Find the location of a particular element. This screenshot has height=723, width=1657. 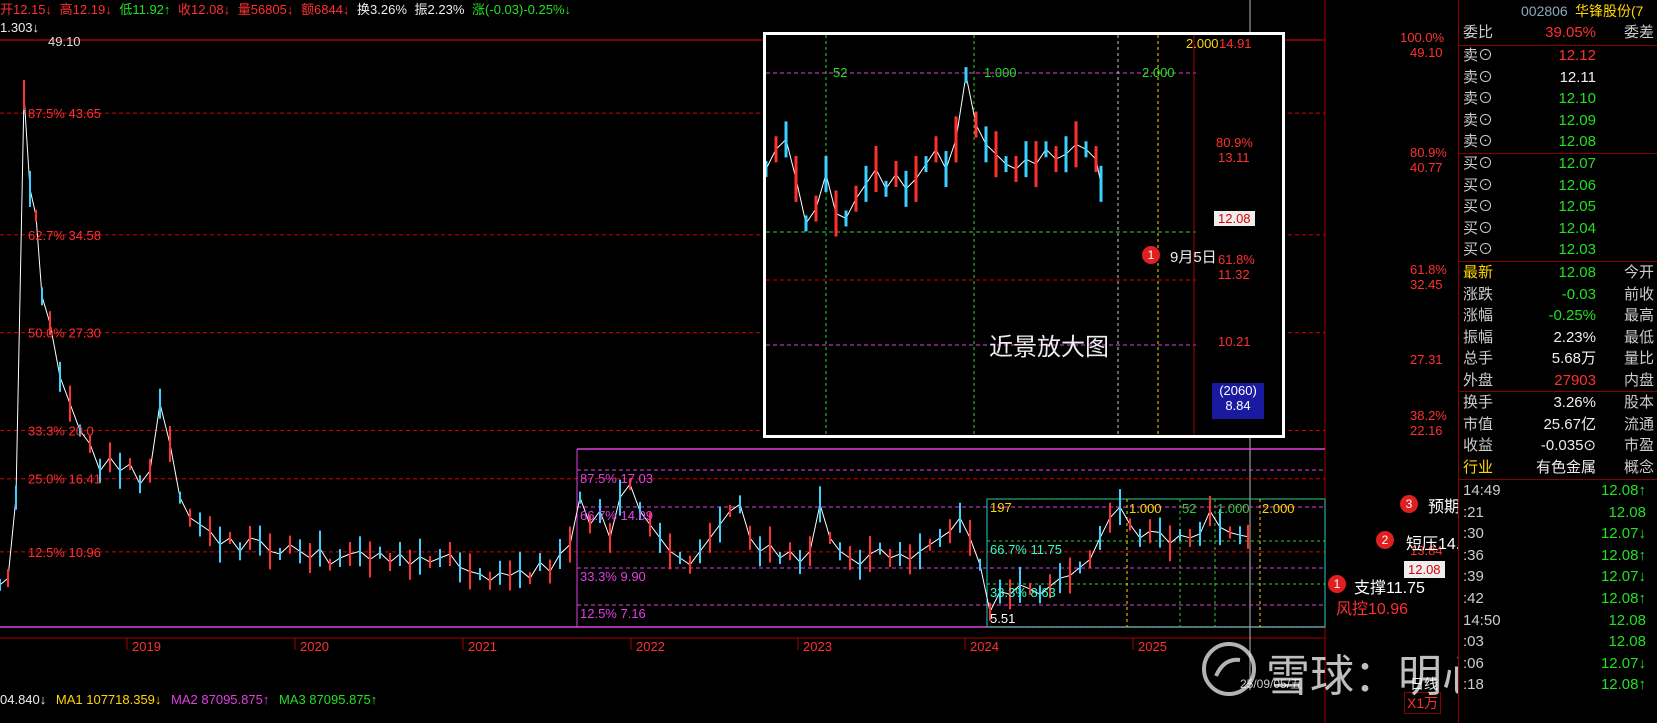

amount-value: 额6844↓ is located at coordinates (325, 9).